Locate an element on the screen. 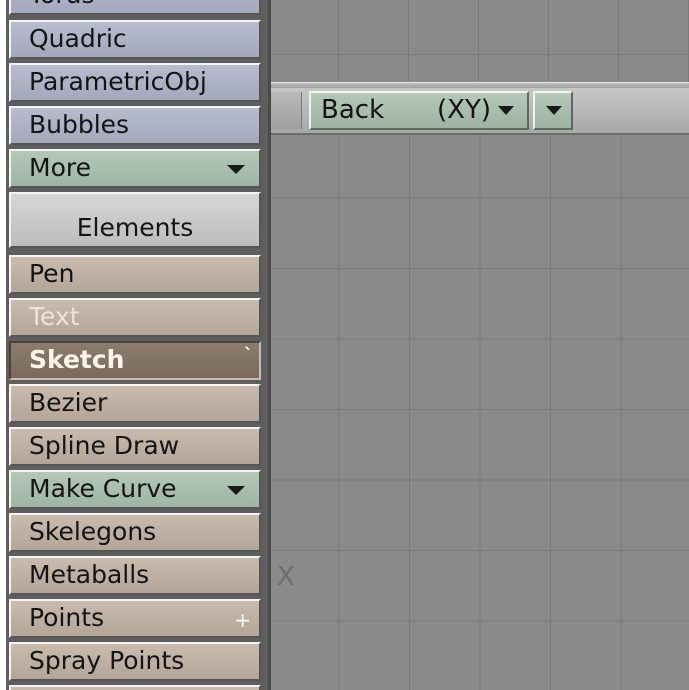 The width and height of the screenshot is (689, 690). tool-label: Quadric is located at coordinates (78, 38).